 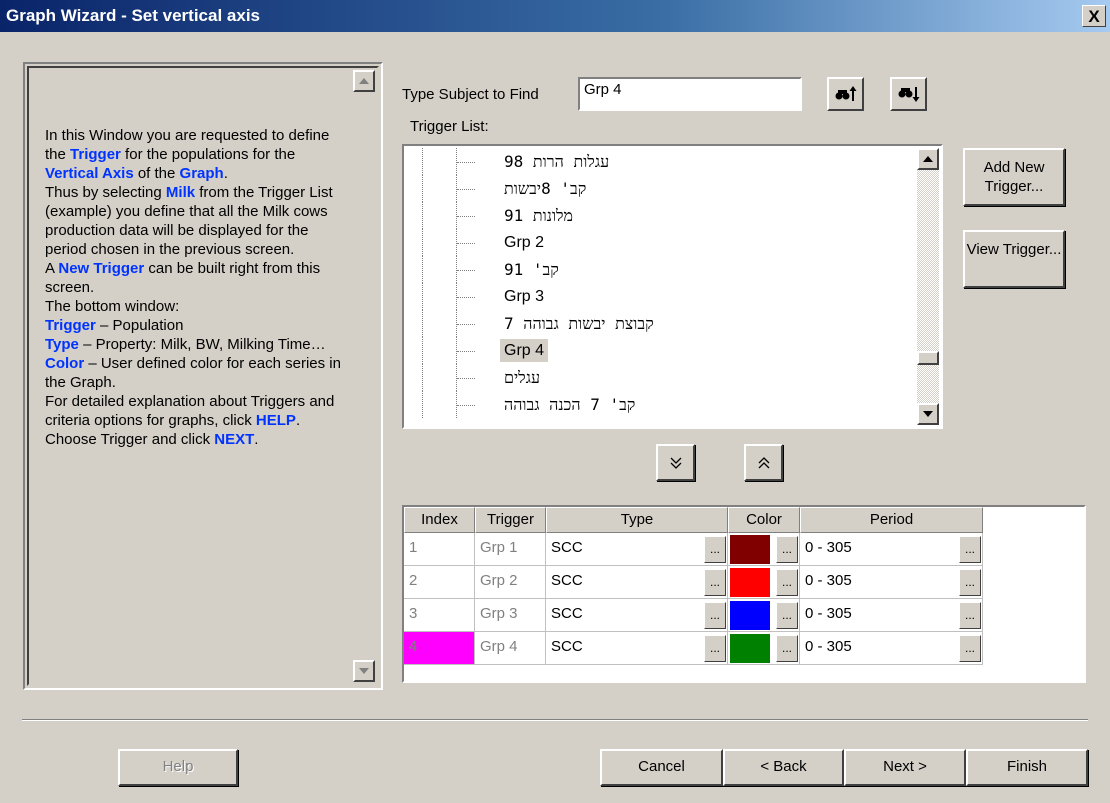 What do you see at coordinates (208, 154) in the screenshot?
I see `help-text-segment: for the populations for the` at bounding box center [208, 154].